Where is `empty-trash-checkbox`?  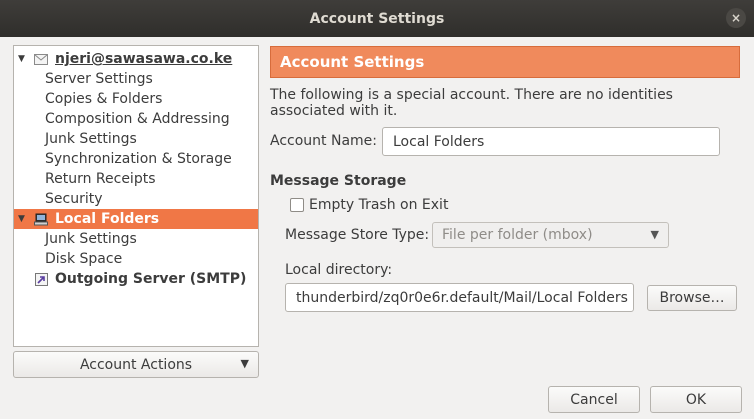 empty-trash-checkbox is located at coordinates (297, 205).